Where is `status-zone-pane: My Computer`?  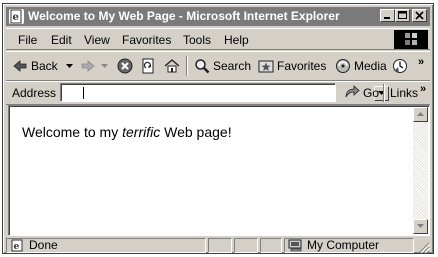 status-zone-pane: My Computer is located at coordinates (349, 245).